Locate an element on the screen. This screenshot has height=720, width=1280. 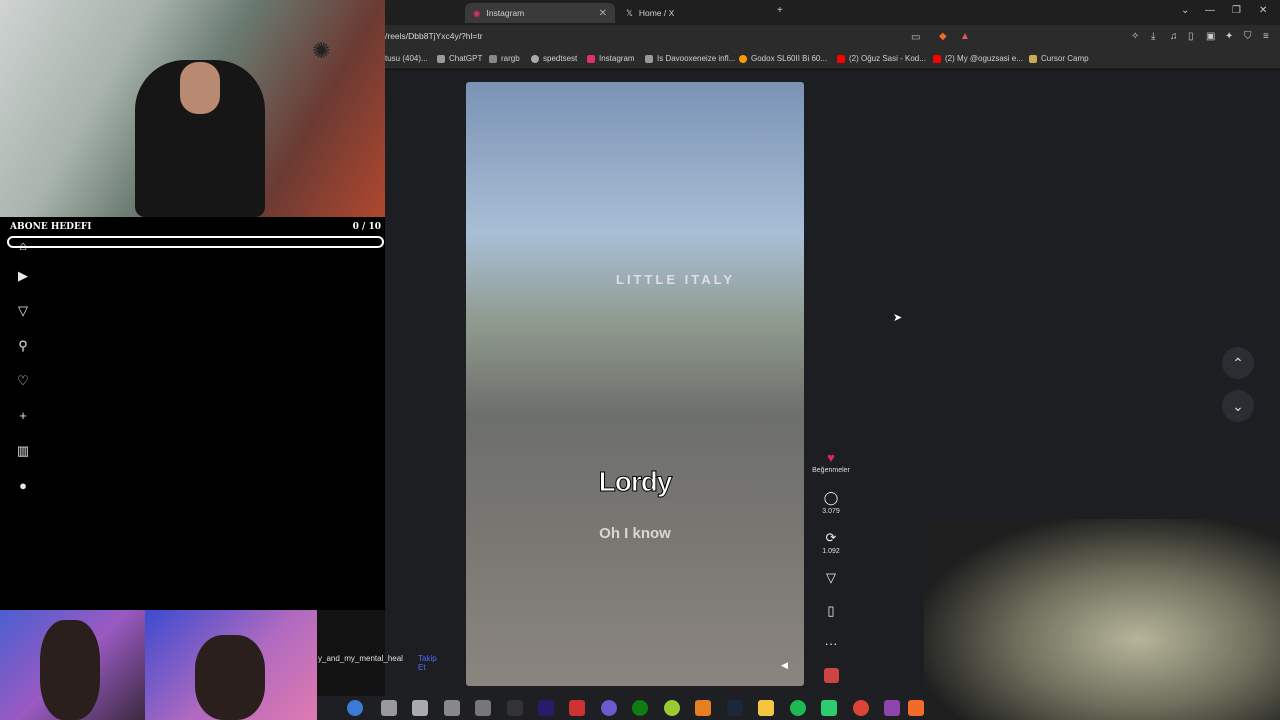
comment-button: ◯ 3.079 is located at coordinates (831, 502).